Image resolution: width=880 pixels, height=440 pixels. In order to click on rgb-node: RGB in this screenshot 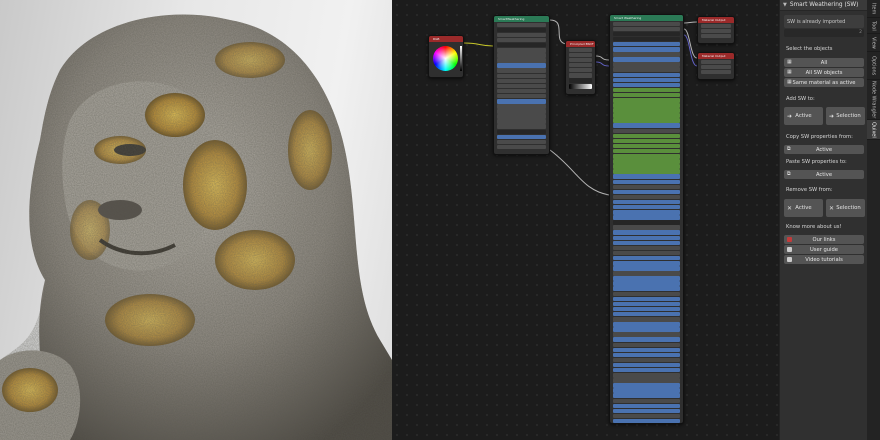, I will do `click(446, 56)`.